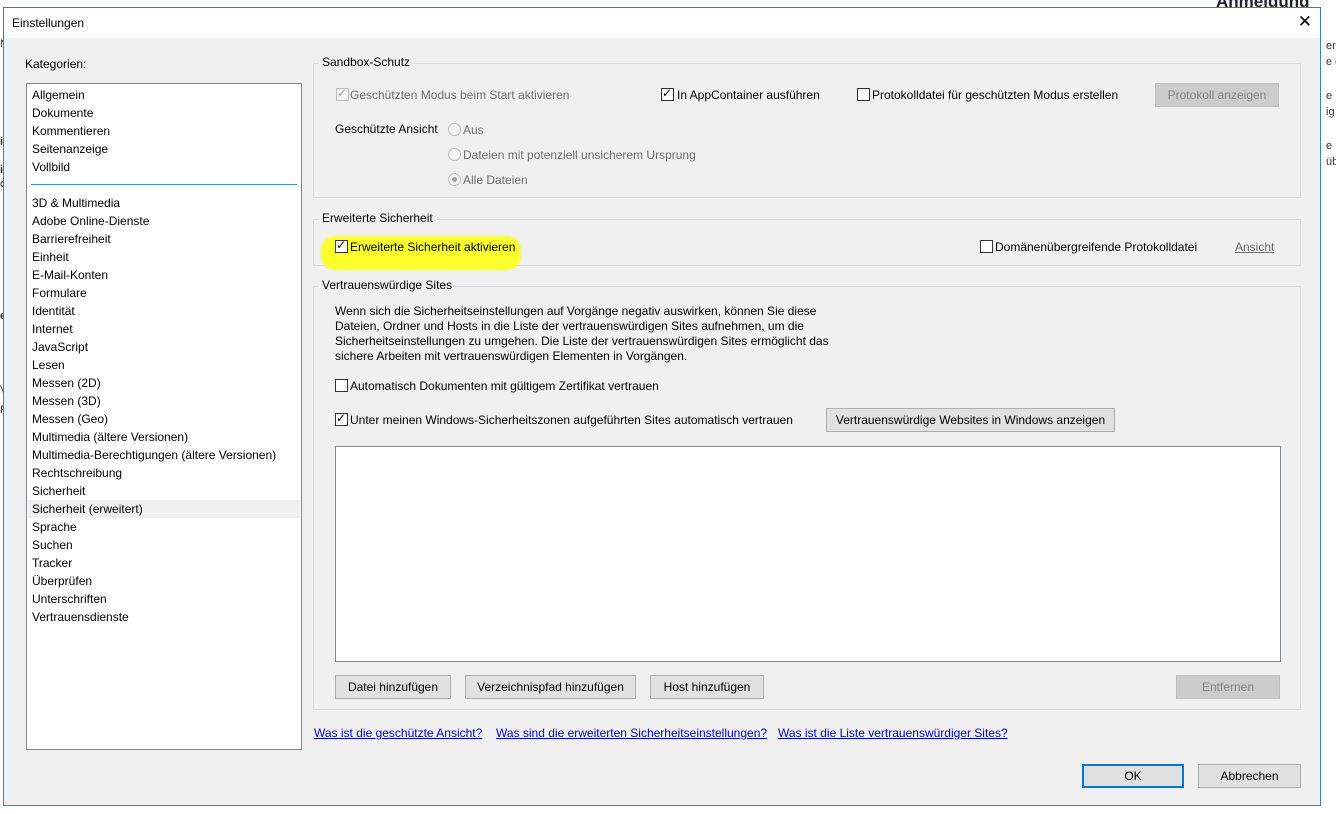 This screenshot has height=814, width=1336. Describe the element at coordinates (986, 246) in the screenshot. I see `crossdomain-log-checkbox` at that location.